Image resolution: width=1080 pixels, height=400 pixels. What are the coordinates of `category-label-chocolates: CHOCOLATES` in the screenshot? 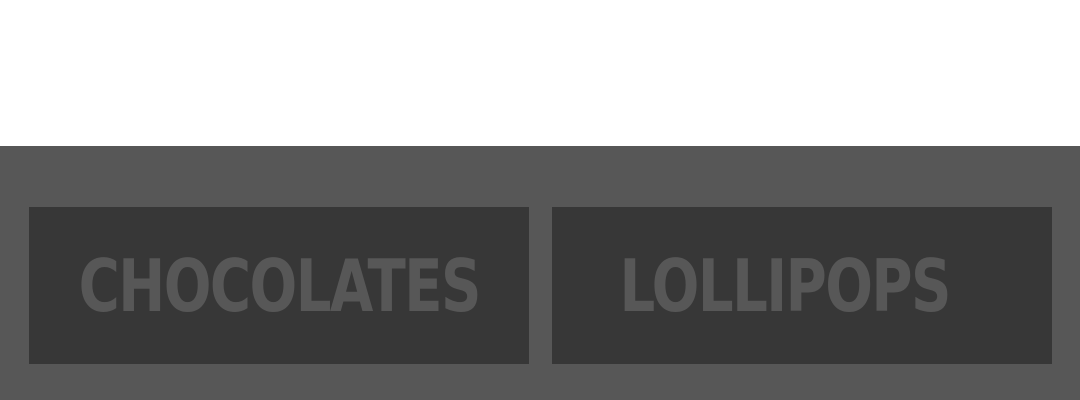 It's located at (279, 285).